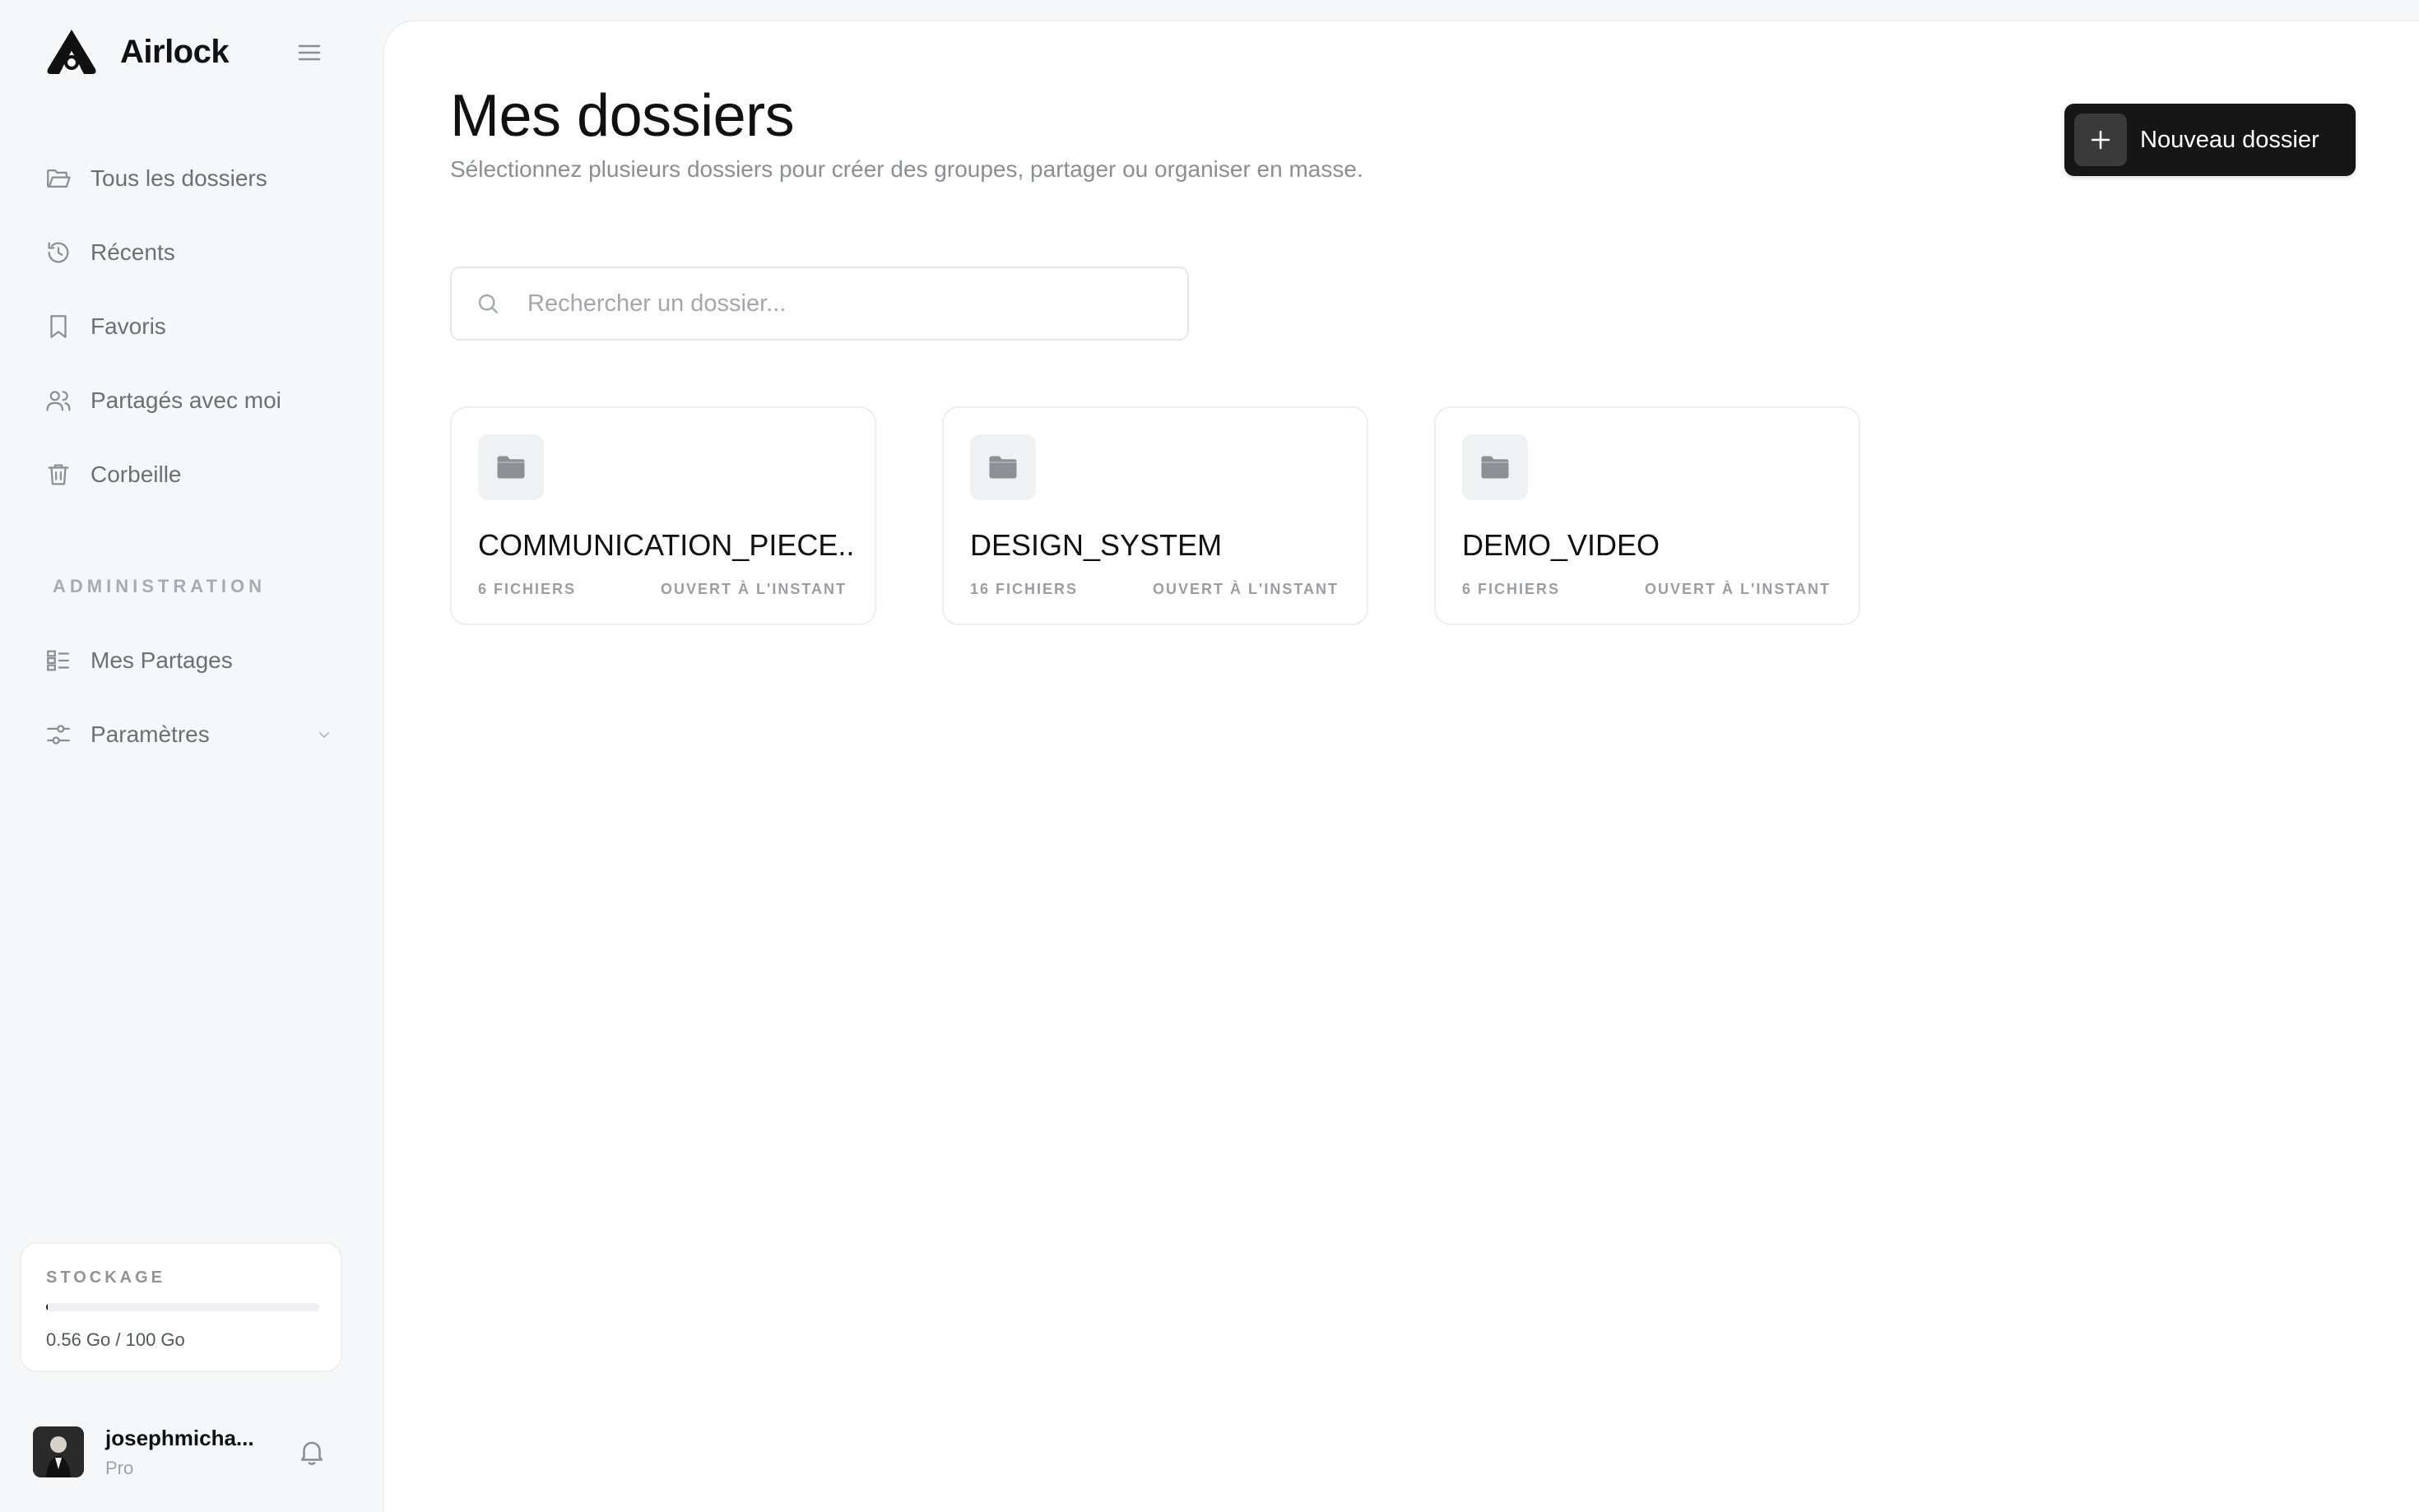 The height and width of the screenshot is (1512, 2419). I want to click on sidebar-item-shared-with-me: Partagés avec moi, so click(189, 401).